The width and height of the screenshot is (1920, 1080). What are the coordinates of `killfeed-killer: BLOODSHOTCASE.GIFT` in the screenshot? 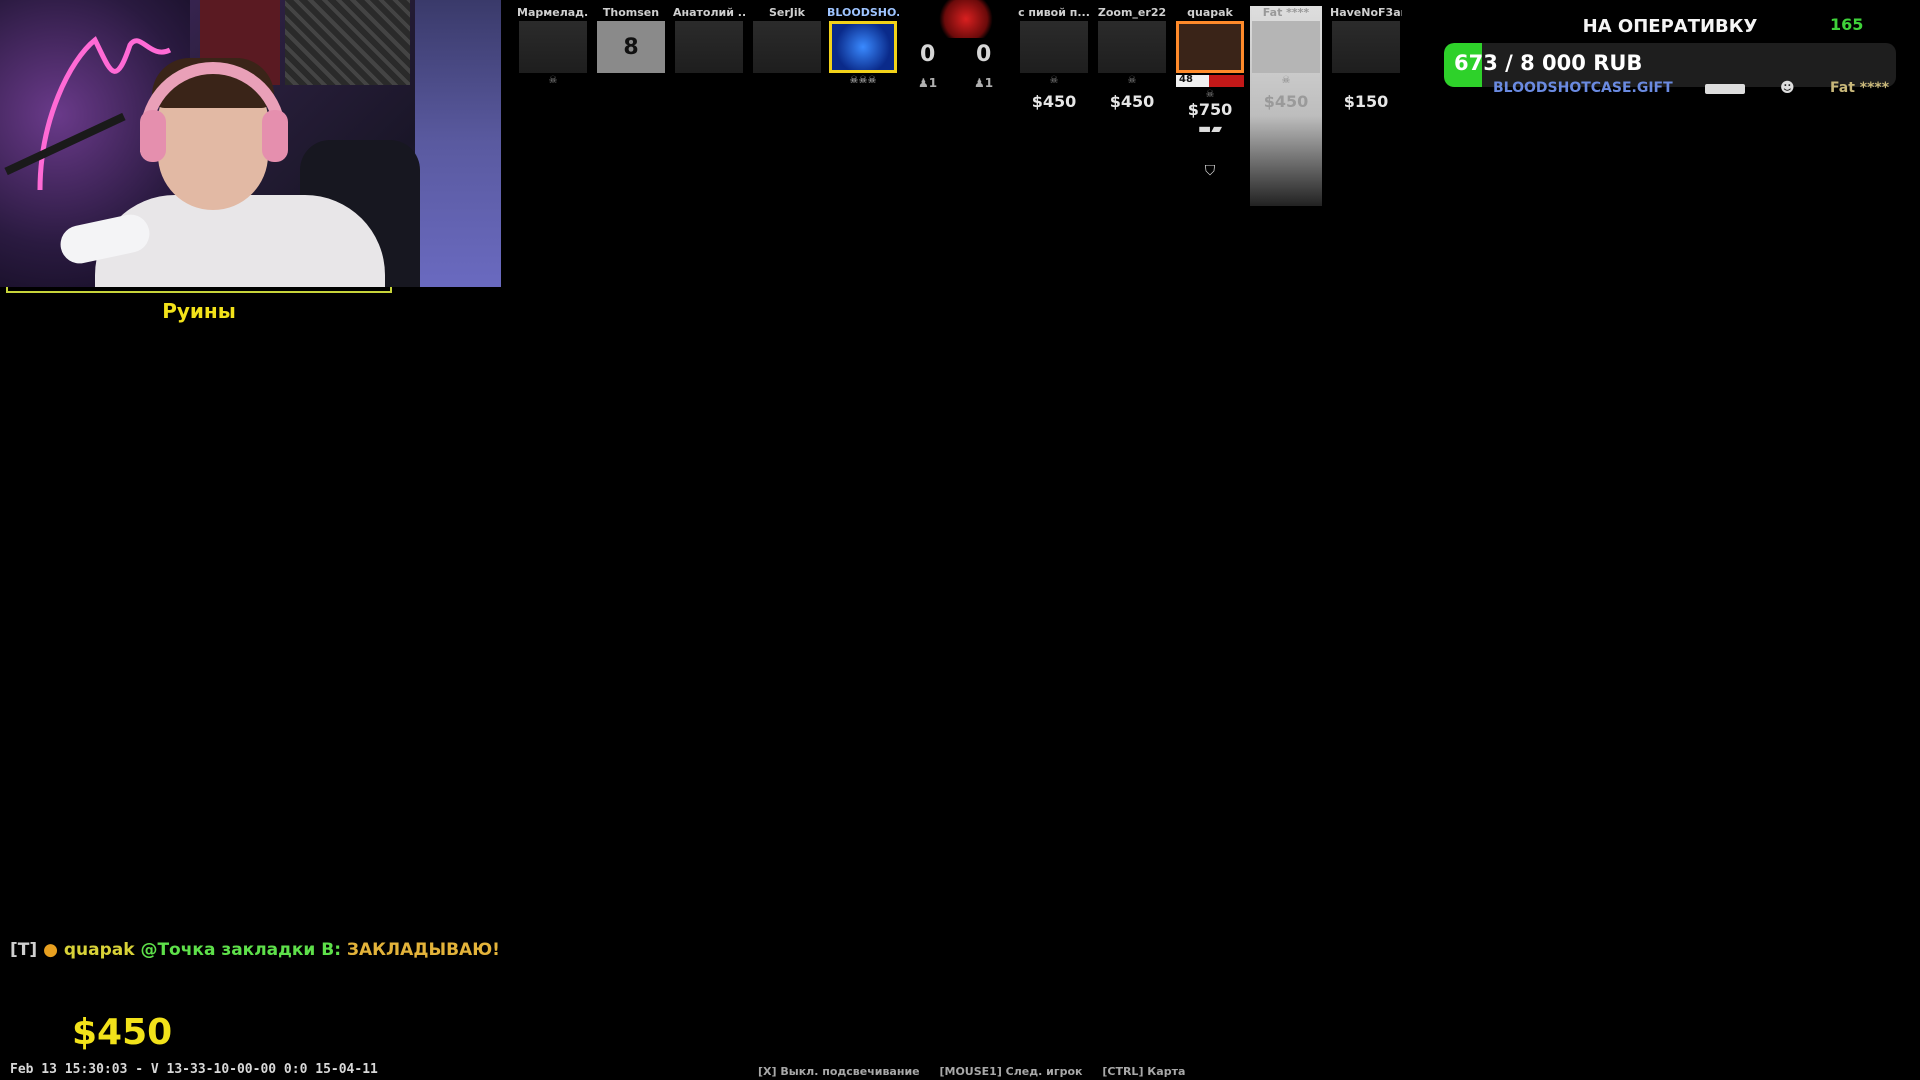 It's located at (1583, 88).